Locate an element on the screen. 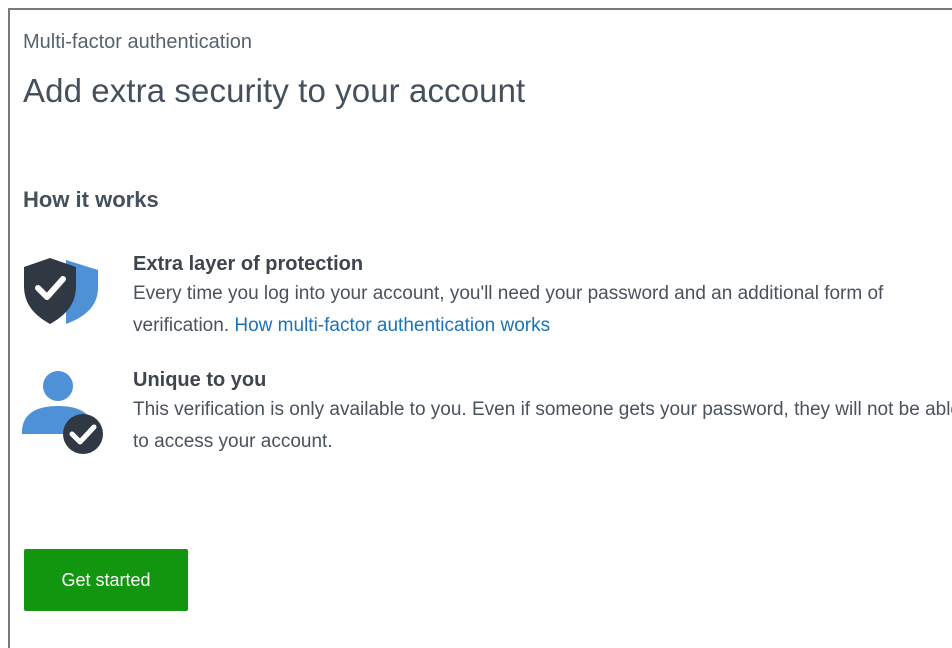 This screenshot has height=648, width=952. user-check-icon is located at coordinates (62, 412).